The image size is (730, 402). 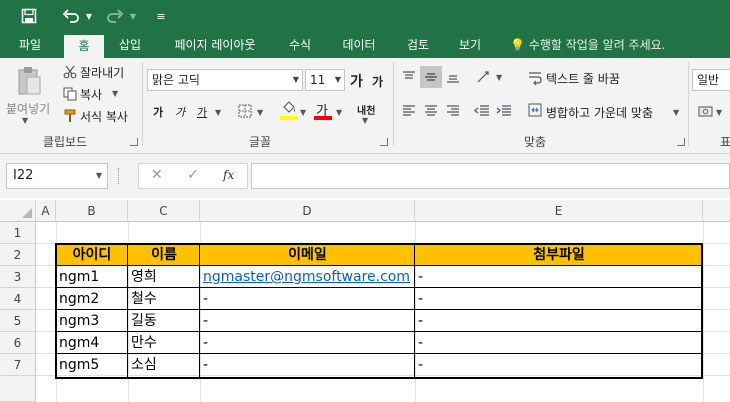 What do you see at coordinates (46, 211) in the screenshot?
I see `column-header-a: A` at bounding box center [46, 211].